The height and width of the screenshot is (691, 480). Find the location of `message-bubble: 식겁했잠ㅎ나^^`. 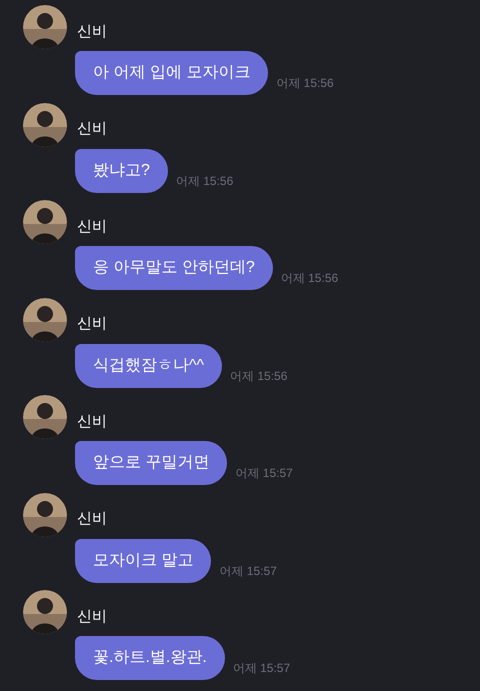

message-bubble: 식겁했잠ㅎ나^^ is located at coordinates (148, 366).